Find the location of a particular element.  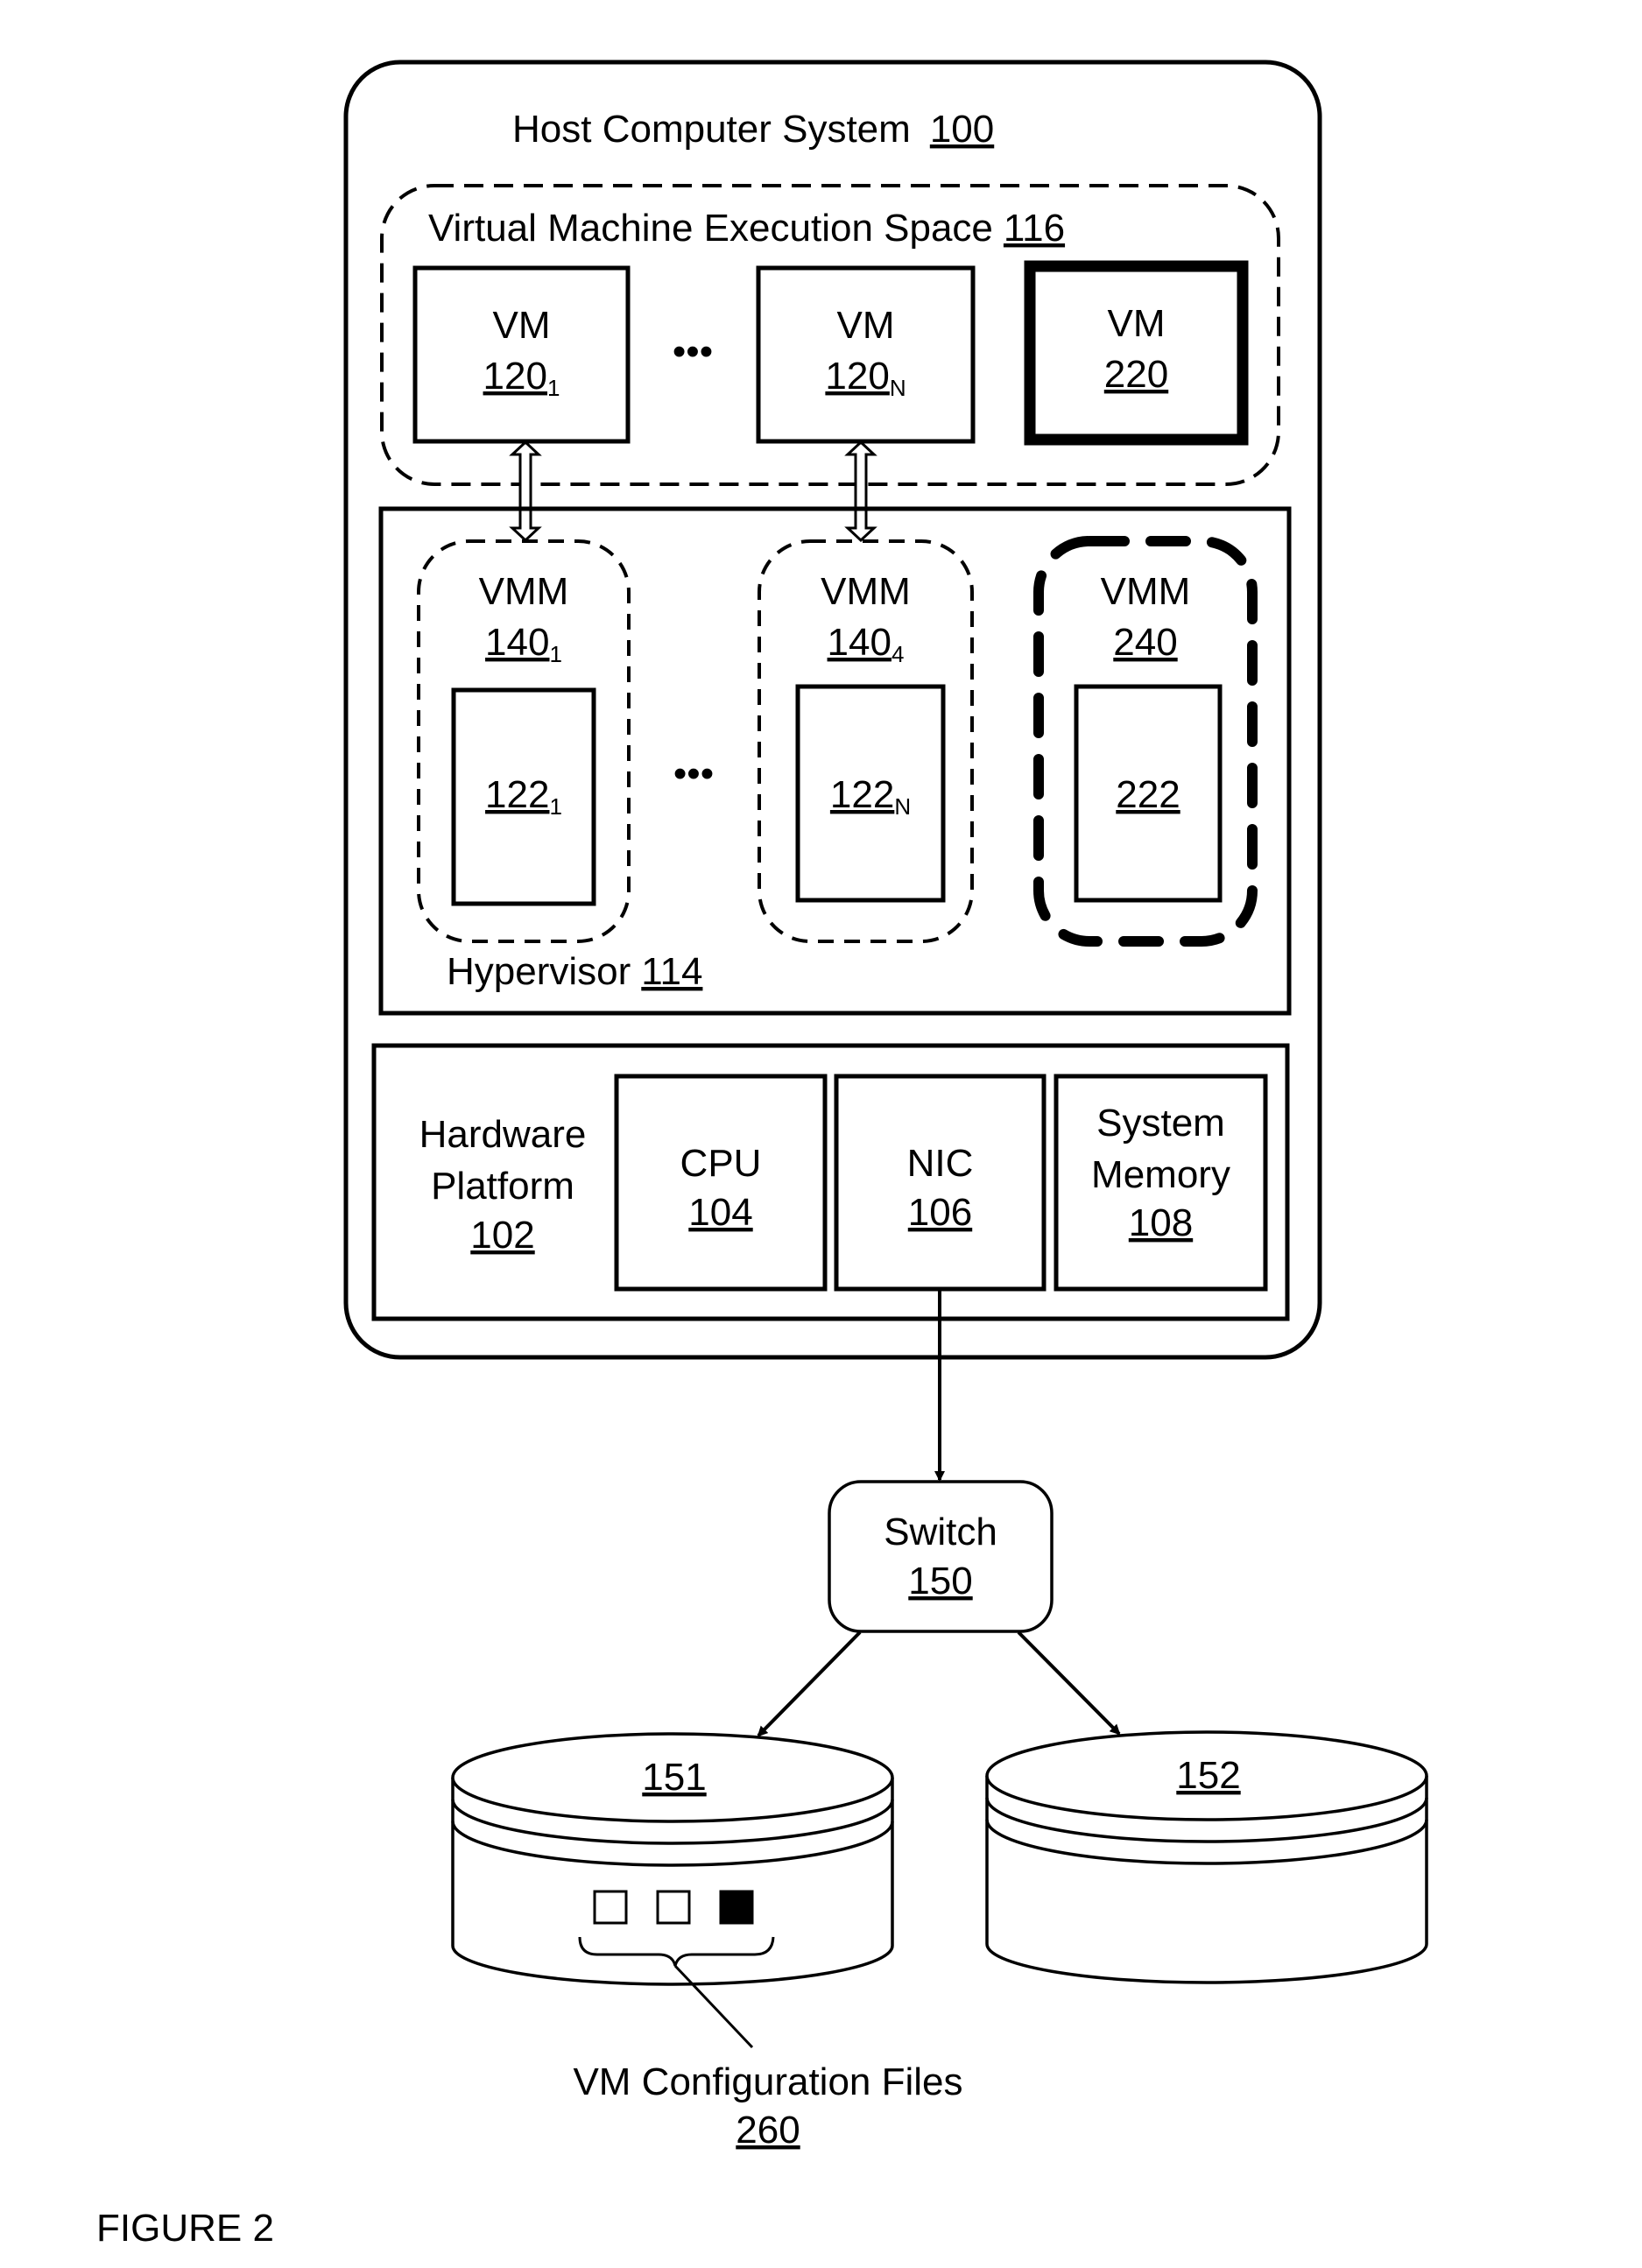

vmm-ref: 240 is located at coordinates (1145, 643).